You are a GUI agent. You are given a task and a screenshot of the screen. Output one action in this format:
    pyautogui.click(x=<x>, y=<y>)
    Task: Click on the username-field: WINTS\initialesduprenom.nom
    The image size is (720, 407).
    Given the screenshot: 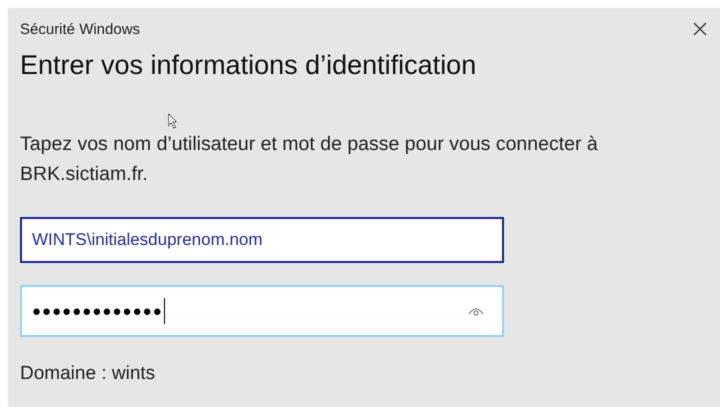 What is the action you would take?
    pyautogui.click(x=262, y=240)
    